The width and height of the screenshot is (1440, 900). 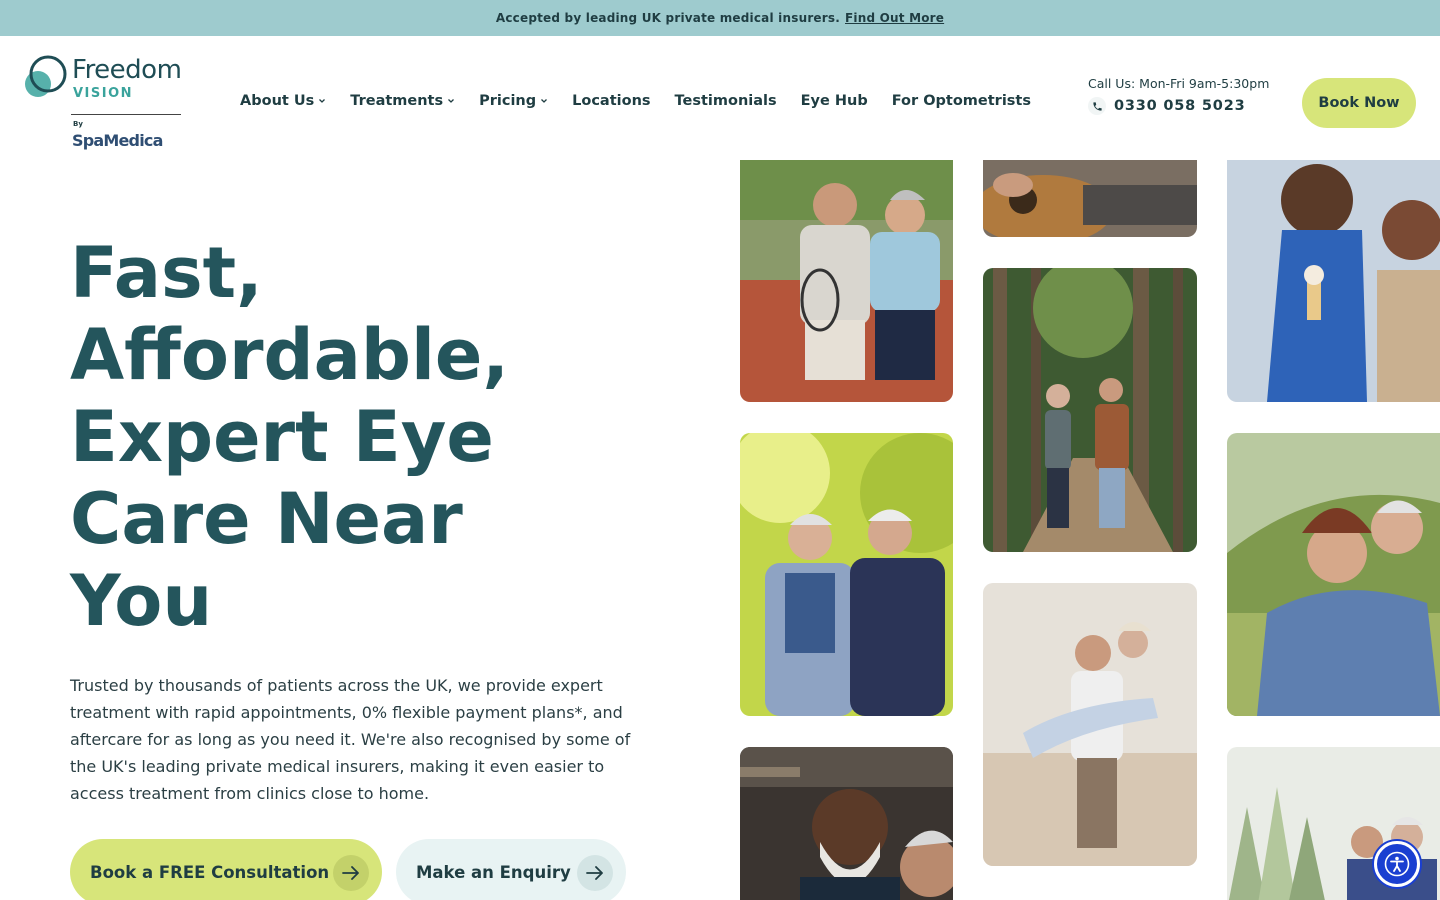 What do you see at coordinates (397, 101) in the screenshot?
I see `nav-label: Treatments` at bounding box center [397, 101].